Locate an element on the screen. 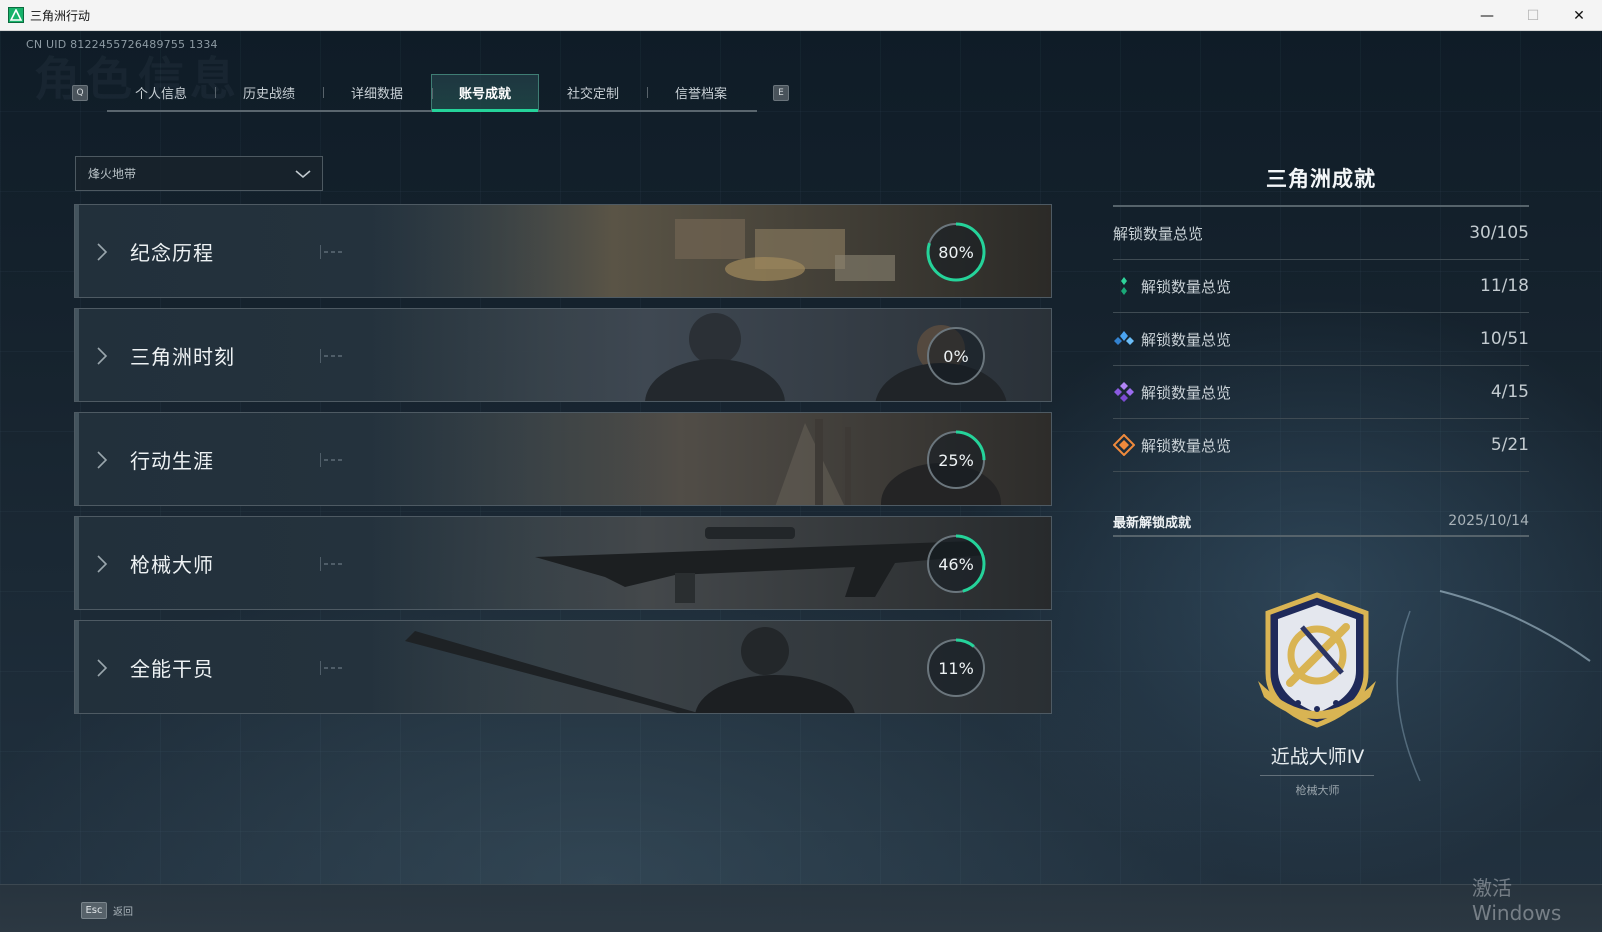  summary-row-blue: 解锁数量总览 10/51 is located at coordinates (1321, 339).